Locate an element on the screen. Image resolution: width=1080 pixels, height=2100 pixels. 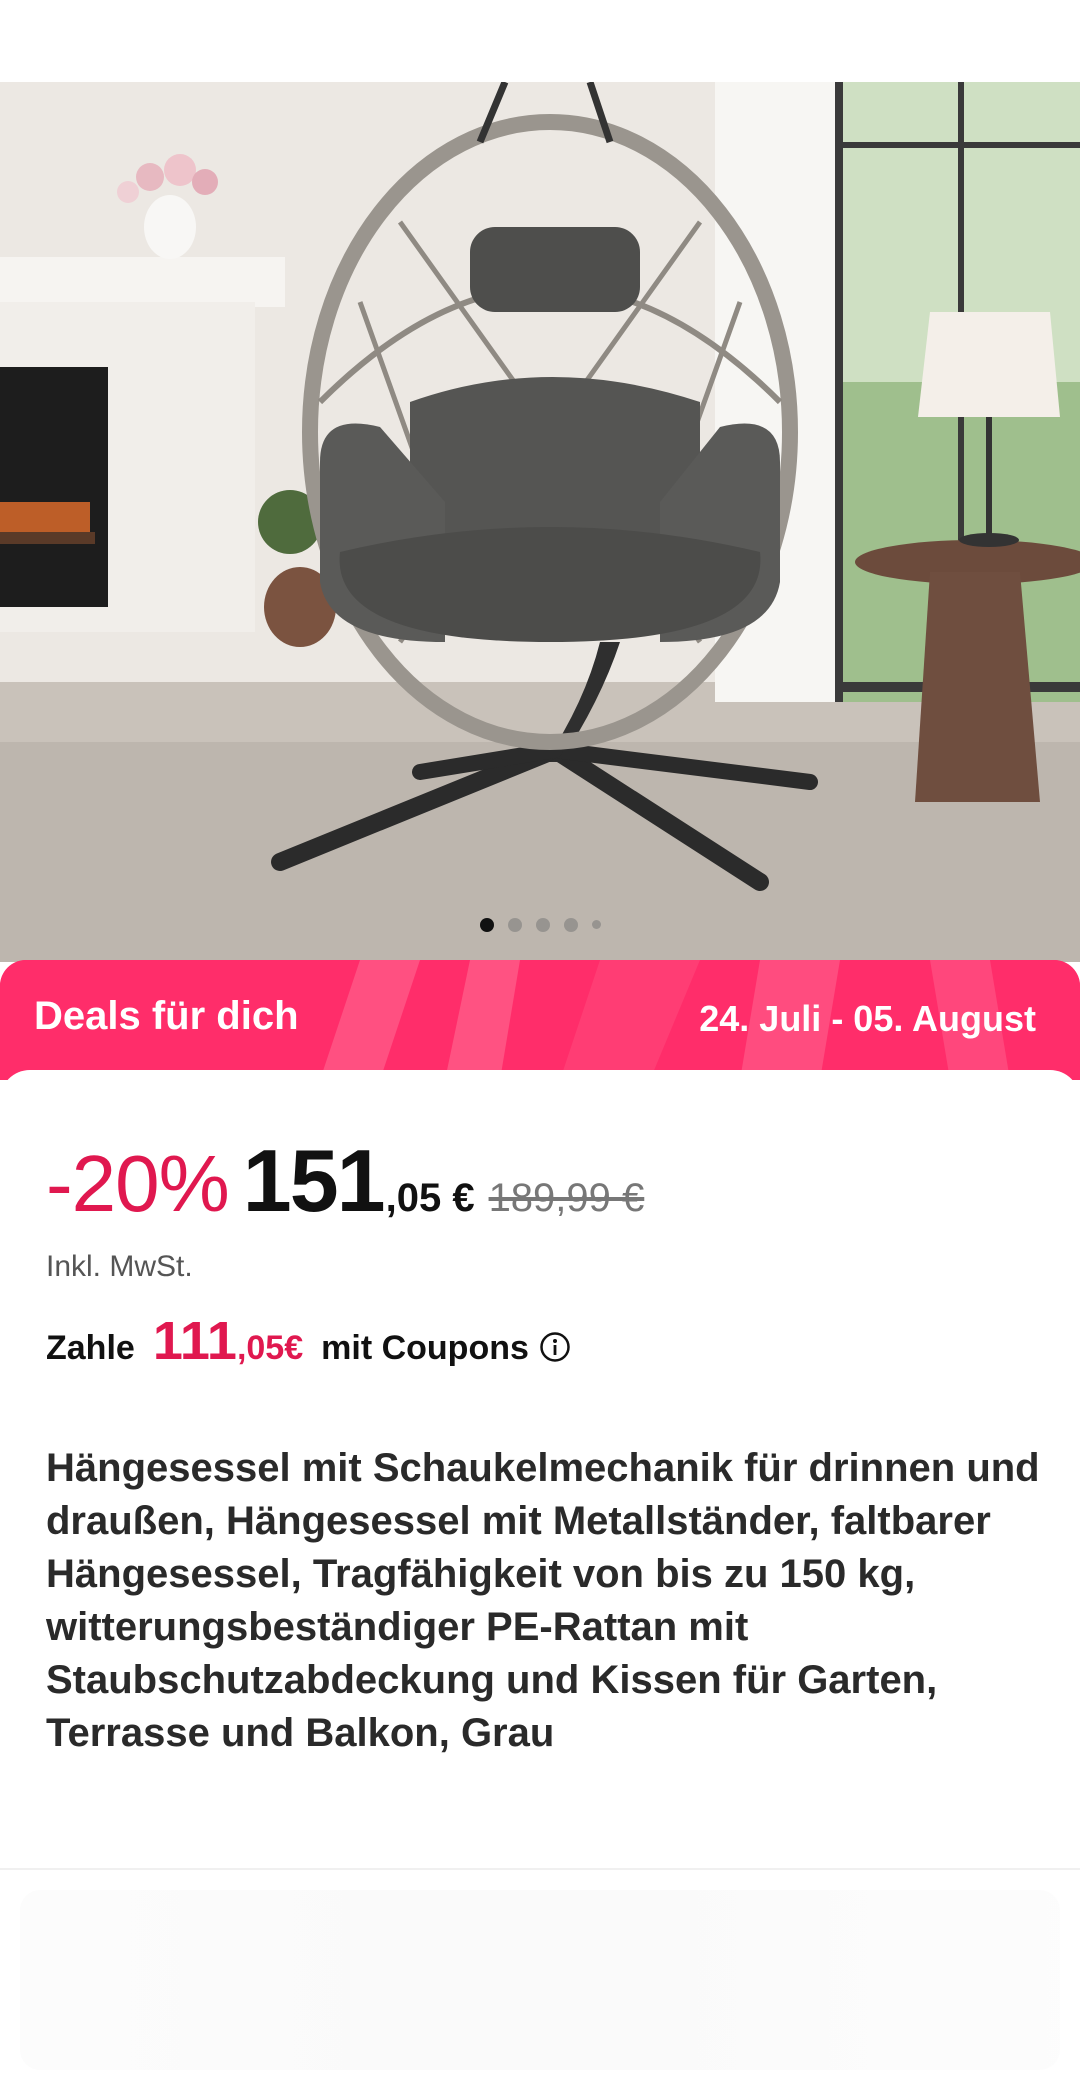
vat-note: Inkl. MwSt. is located at coordinates (119, 1266).